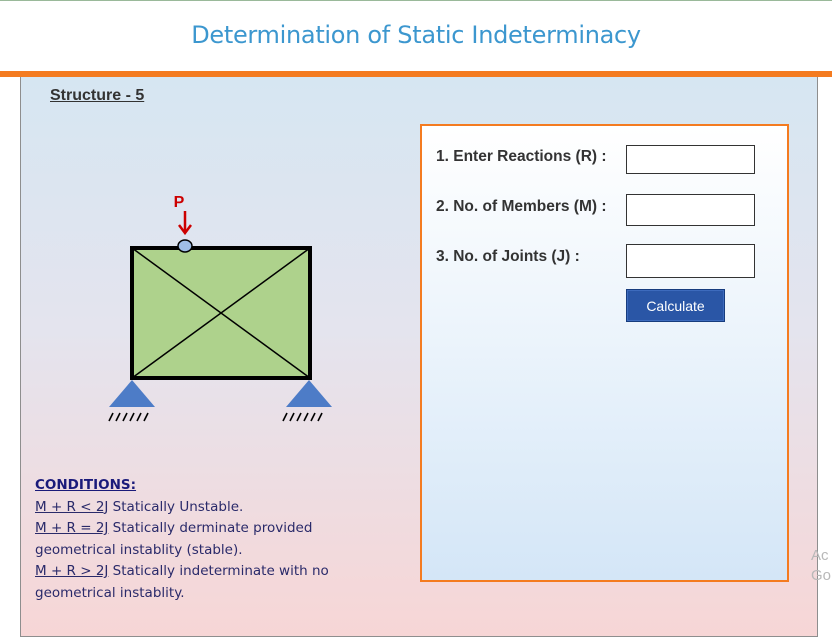 The height and width of the screenshot is (637, 832). Describe the element at coordinates (521, 156) in the screenshot. I see `reactions-label: 1. Enter Reactions (R) :` at that location.